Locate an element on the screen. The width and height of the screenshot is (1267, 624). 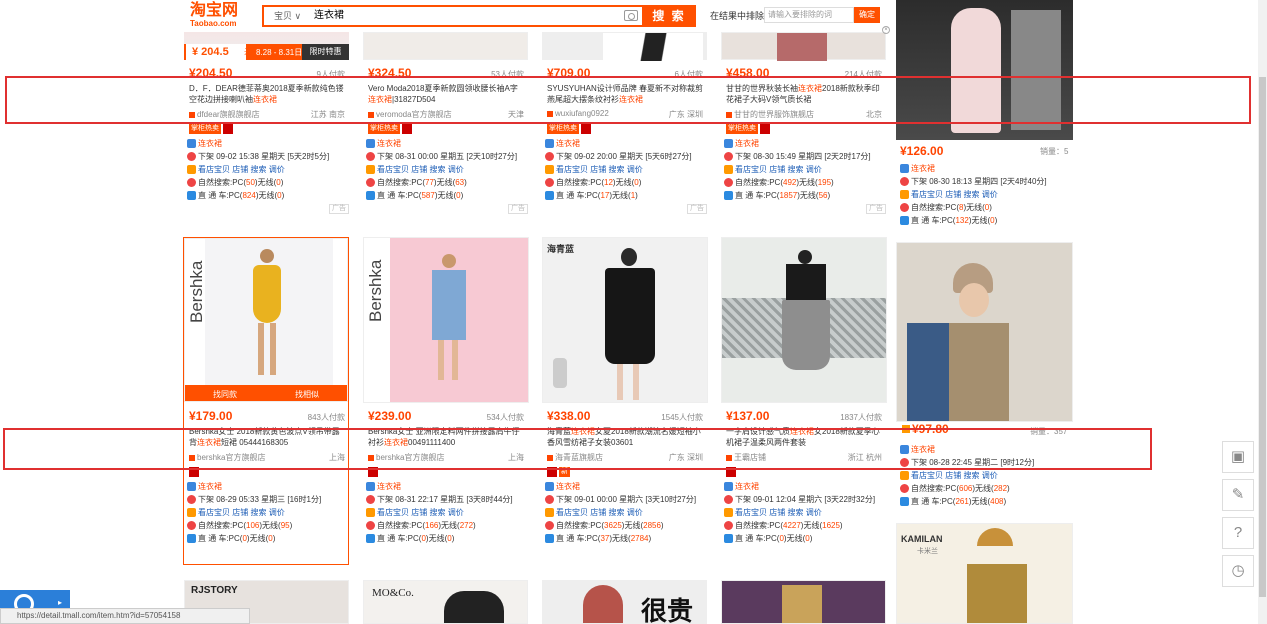
ztc-pc: 132 is located at coordinates (962, 220).